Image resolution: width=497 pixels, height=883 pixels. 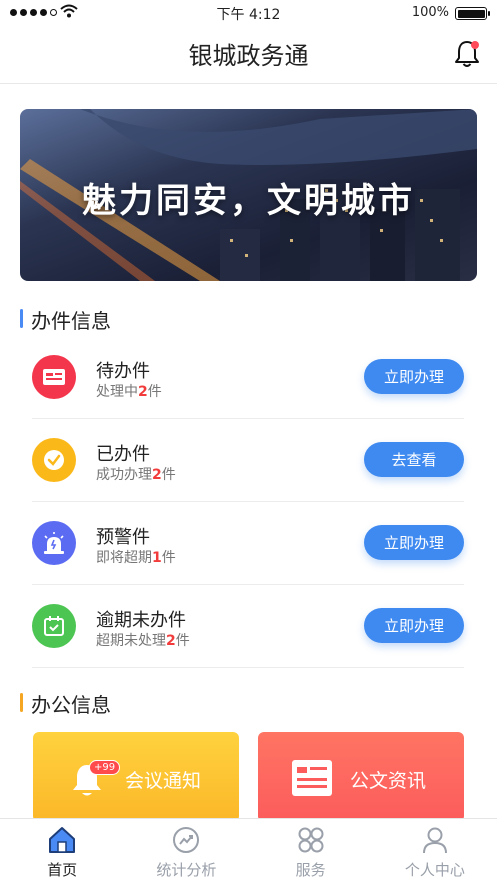 I want to click on task-row-warning: 预警件 即将超期1件 立即办理, so click(x=248, y=543).